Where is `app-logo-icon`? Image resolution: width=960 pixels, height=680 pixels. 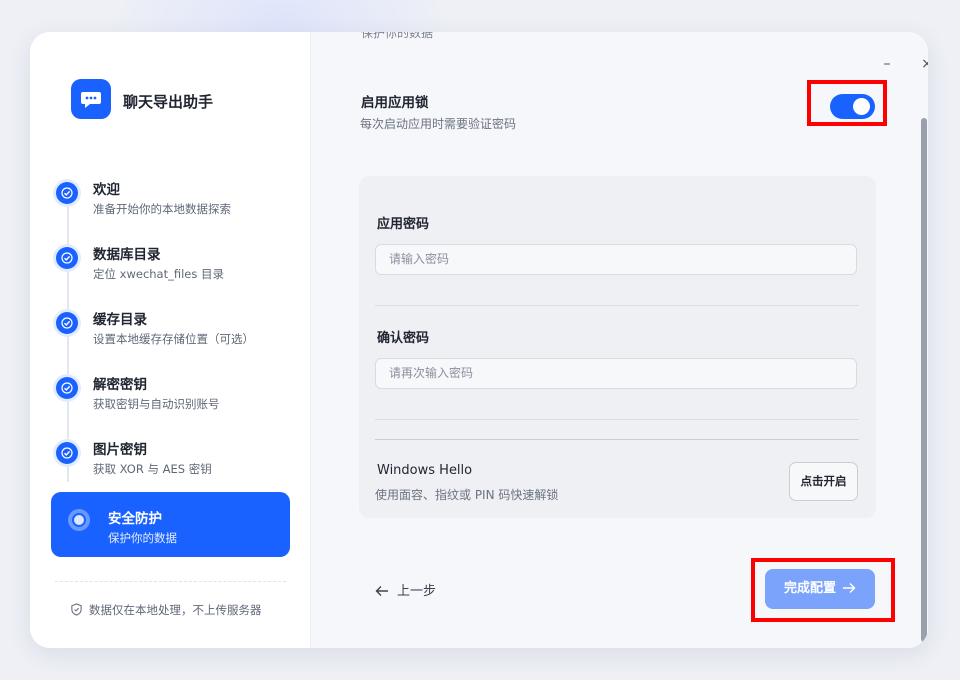
app-logo-icon is located at coordinates (91, 99).